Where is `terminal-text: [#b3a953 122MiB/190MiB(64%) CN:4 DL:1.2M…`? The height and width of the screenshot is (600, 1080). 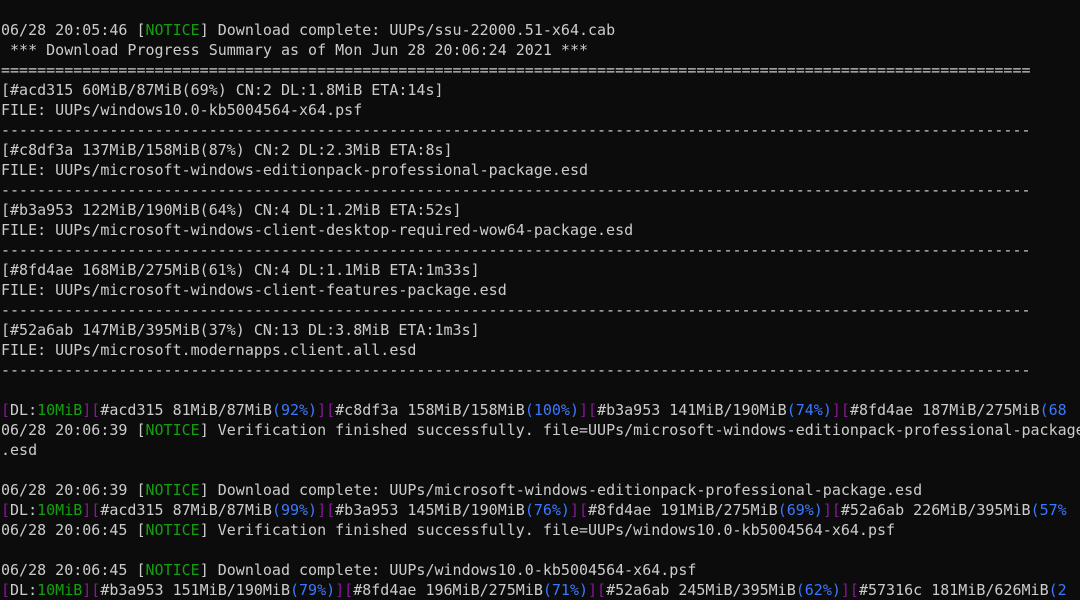
terminal-text: [#b3a953 122MiB/190MiB(64%) CN:4 DL:1.2M… is located at coordinates (231, 210).